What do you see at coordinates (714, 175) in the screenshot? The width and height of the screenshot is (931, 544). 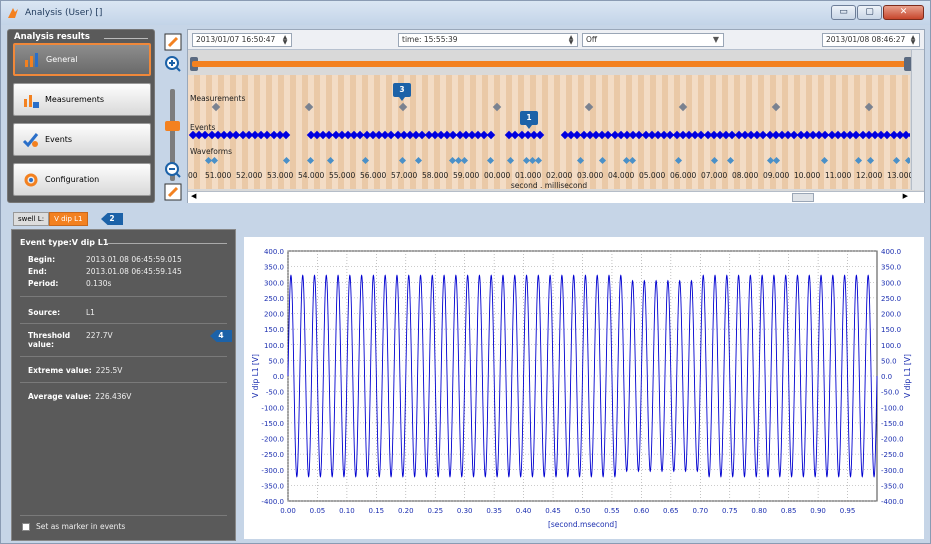 I see `timeline-tick-label: 07.000` at bounding box center [714, 175].